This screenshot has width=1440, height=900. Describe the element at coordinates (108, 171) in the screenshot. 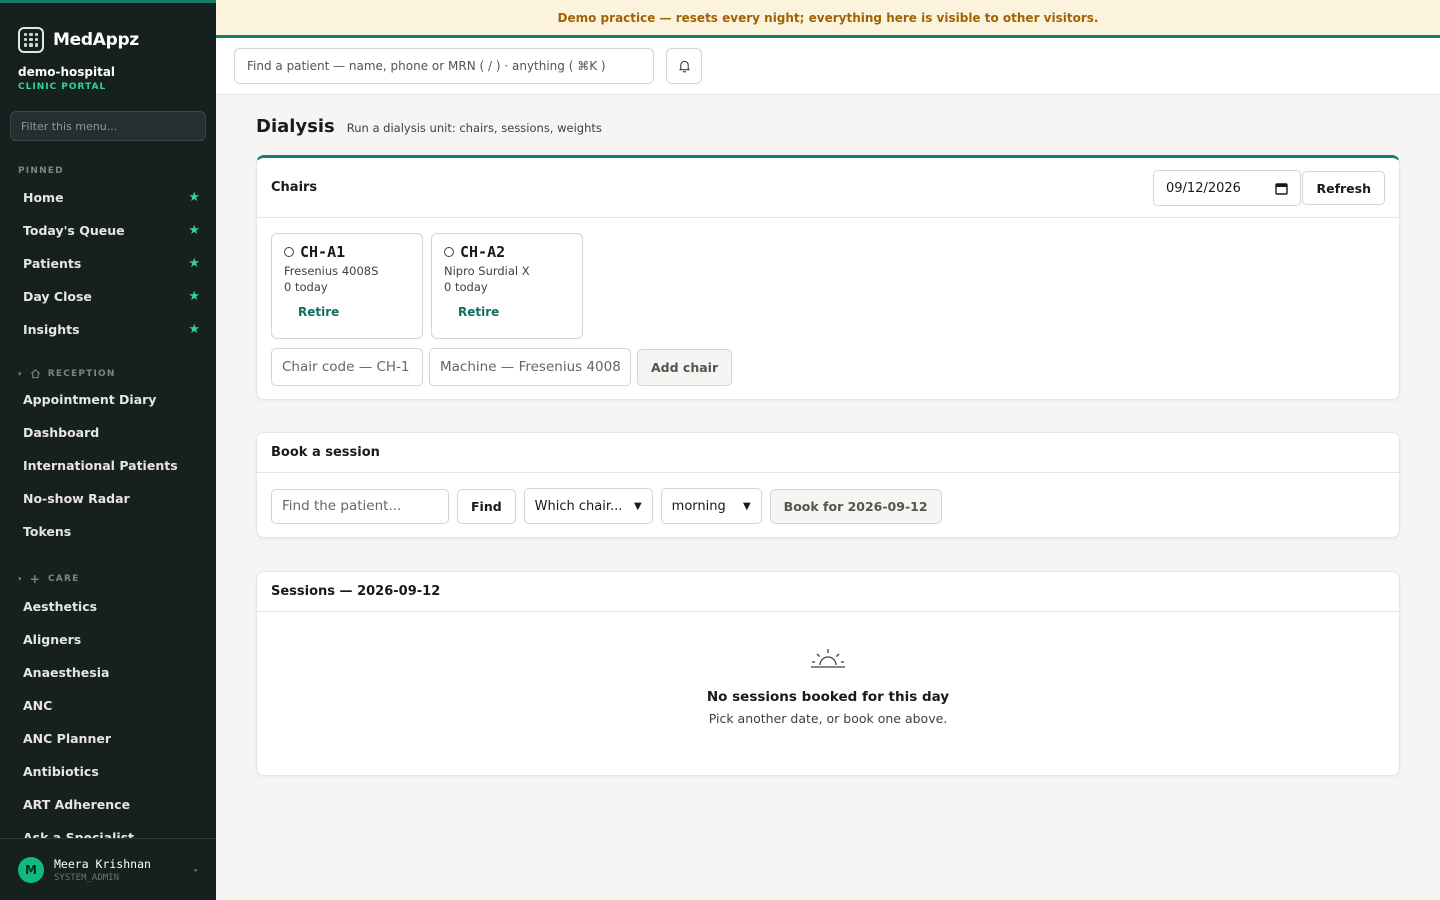

I see `section-label-pinned: PINNED` at that location.